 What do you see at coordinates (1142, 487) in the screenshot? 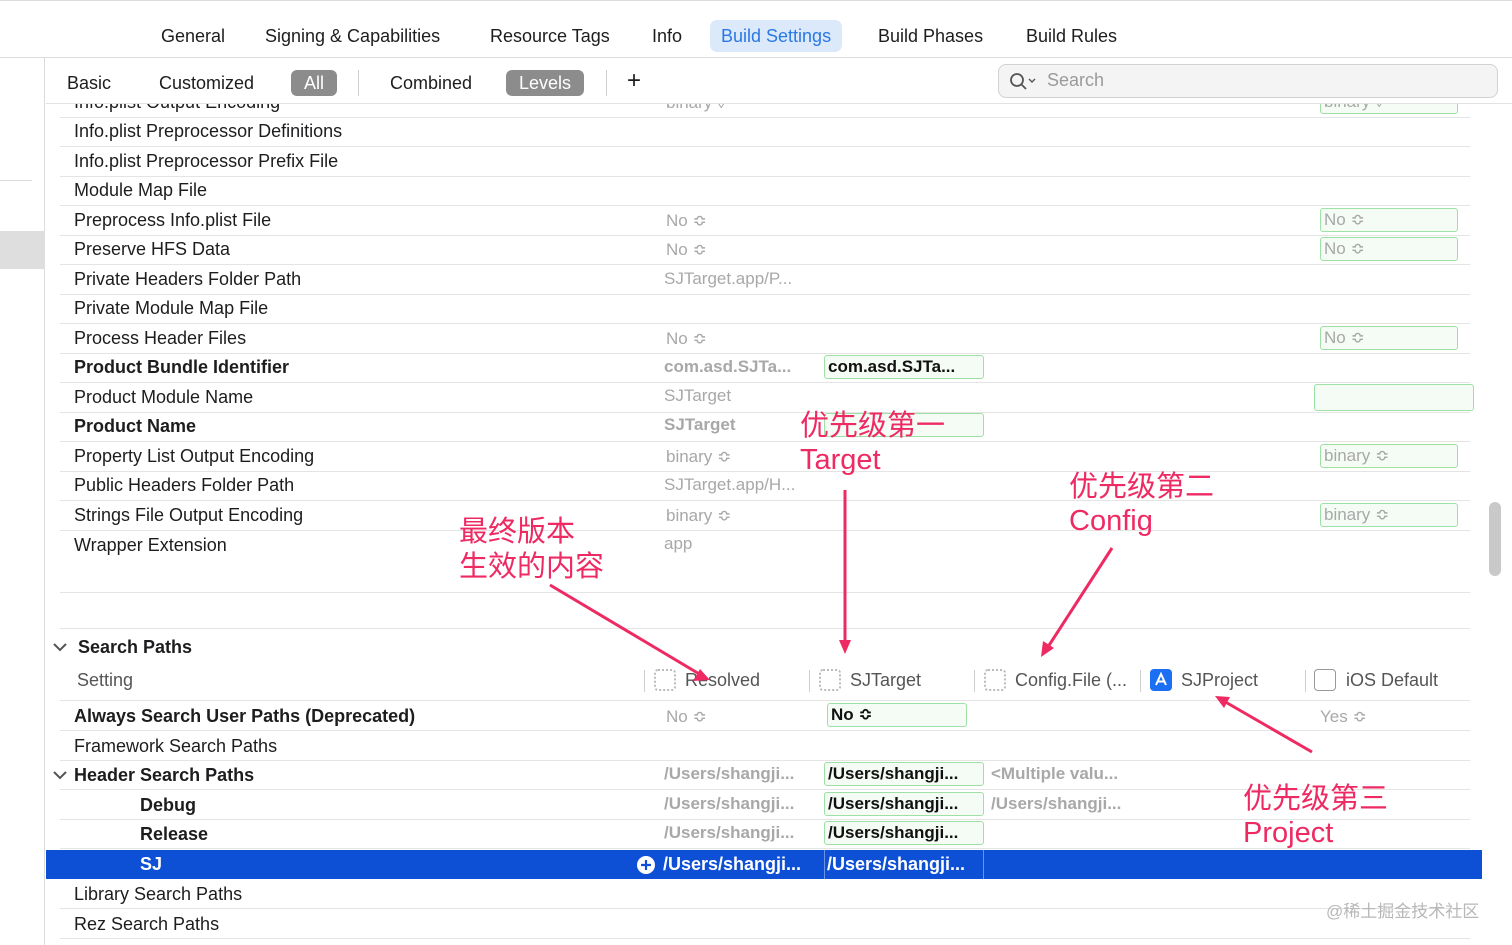
I see `annotation-config: 优先级第二` at bounding box center [1142, 487].